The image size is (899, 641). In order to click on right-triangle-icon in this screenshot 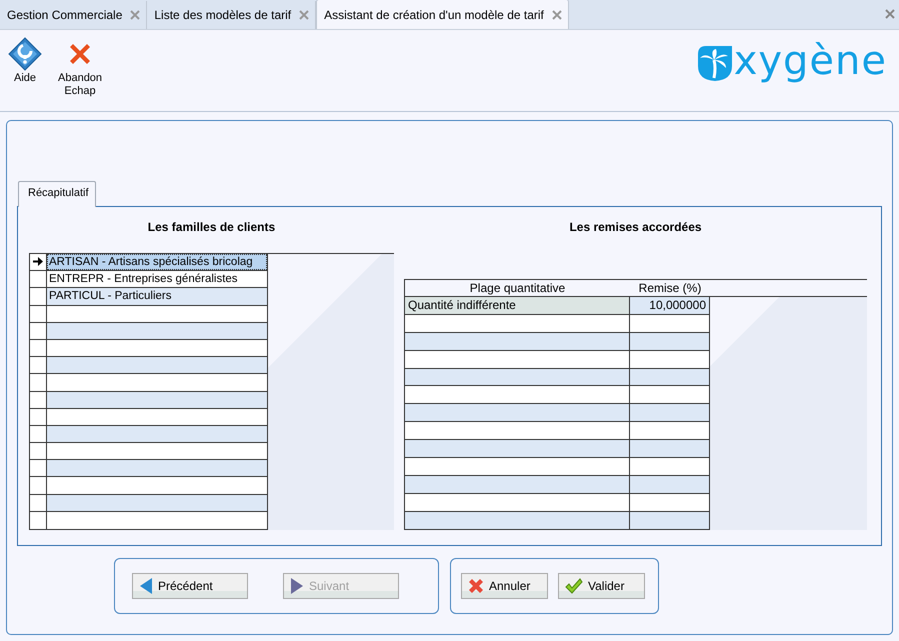, I will do `click(297, 586)`.